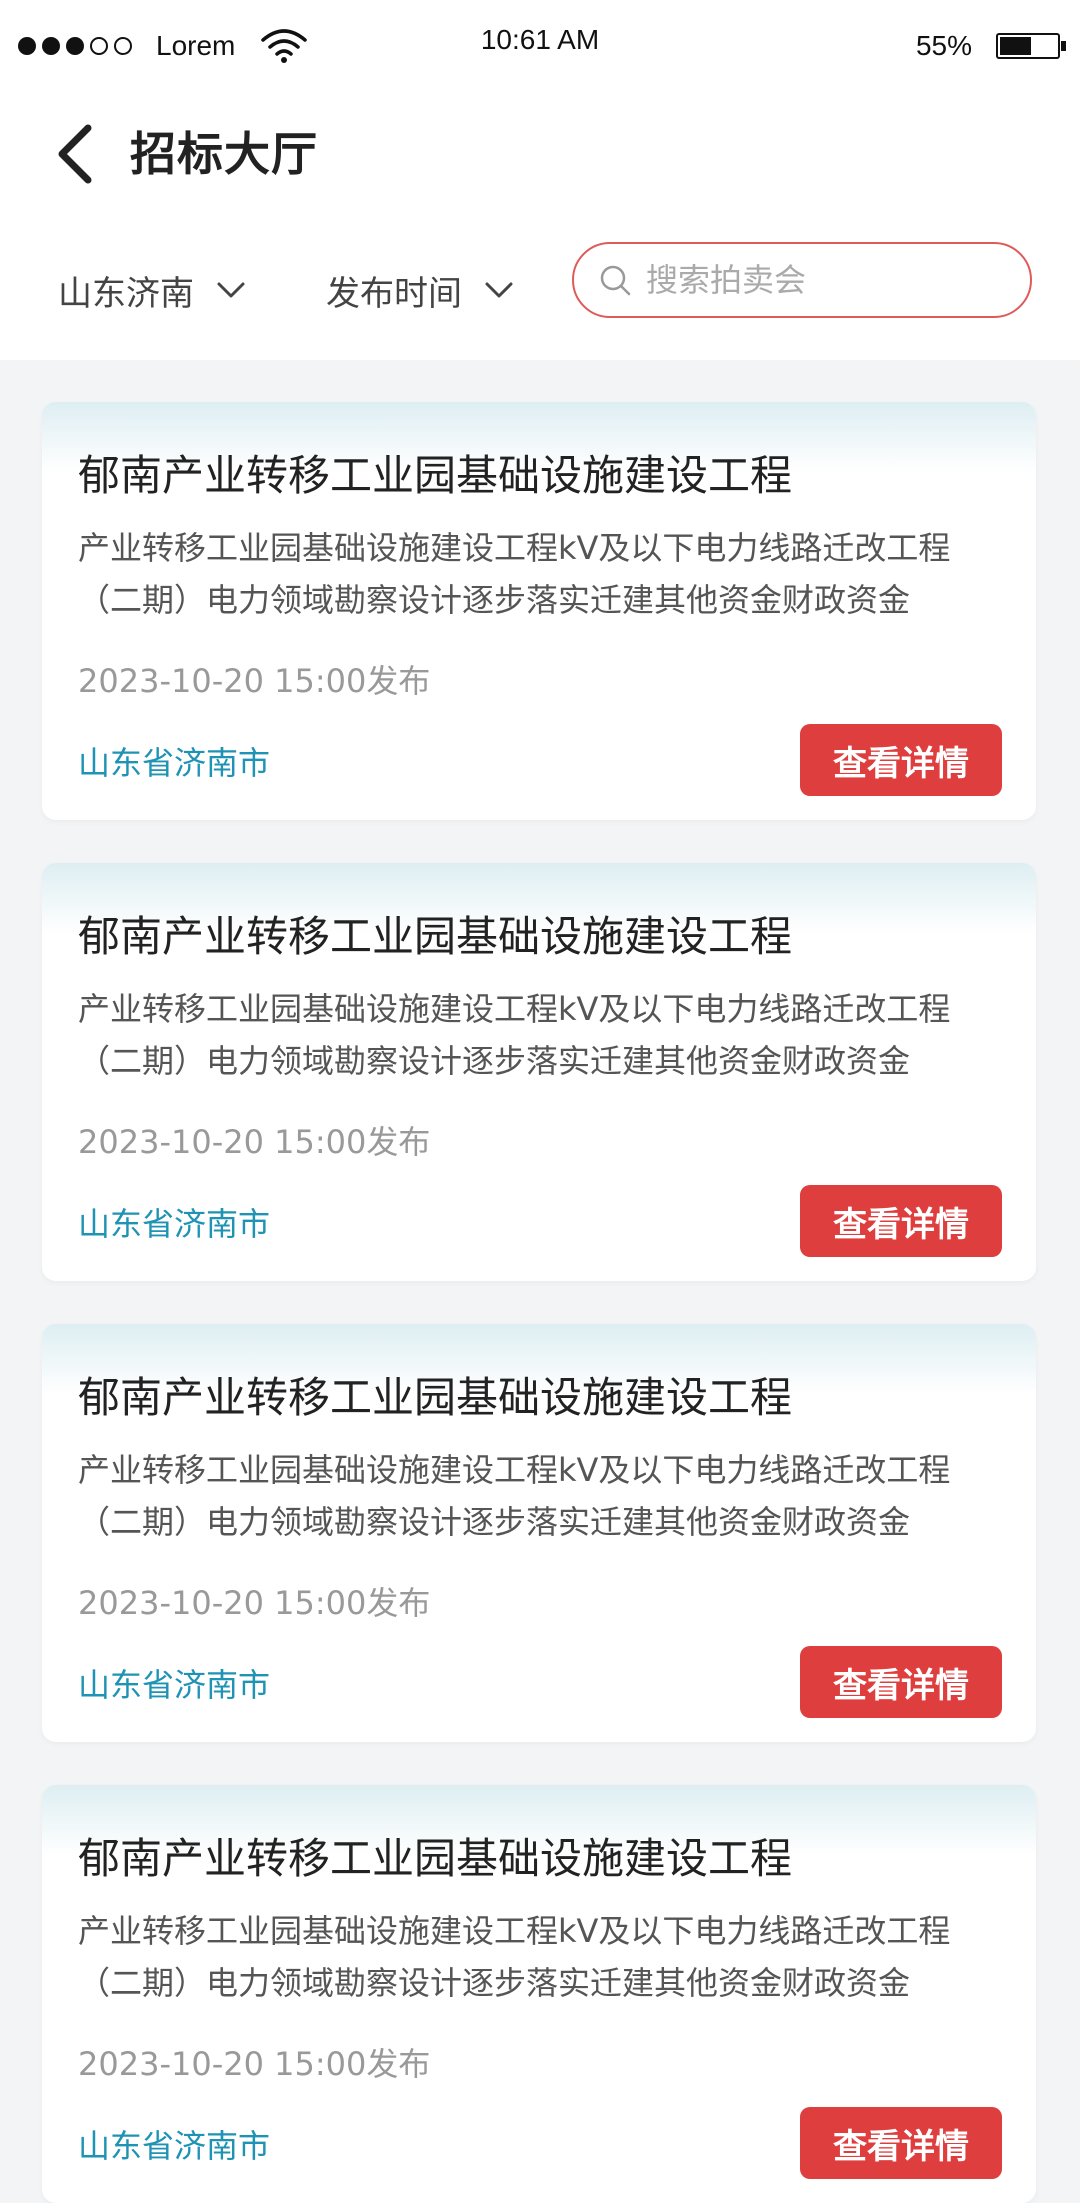  I want to click on page-header: 招标大厅 山东济南 发布时间, so click(540, 225).